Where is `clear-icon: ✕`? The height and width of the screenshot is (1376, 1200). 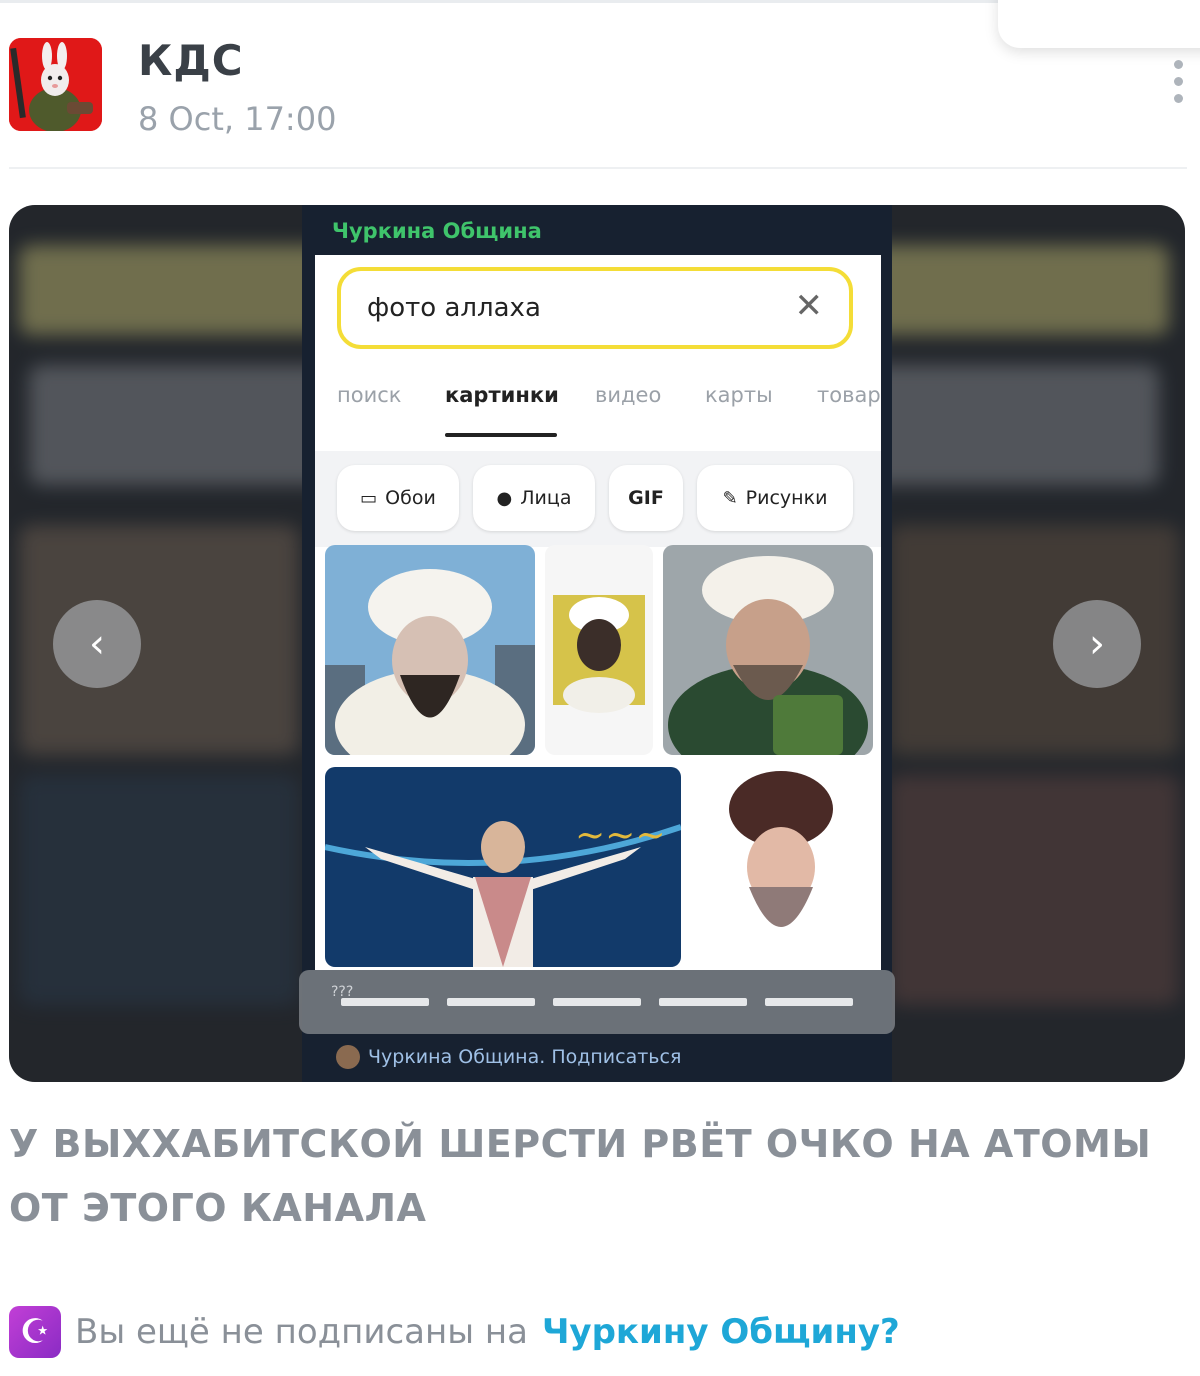
clear-icon: ✕ is located at coordinates (809, 306).